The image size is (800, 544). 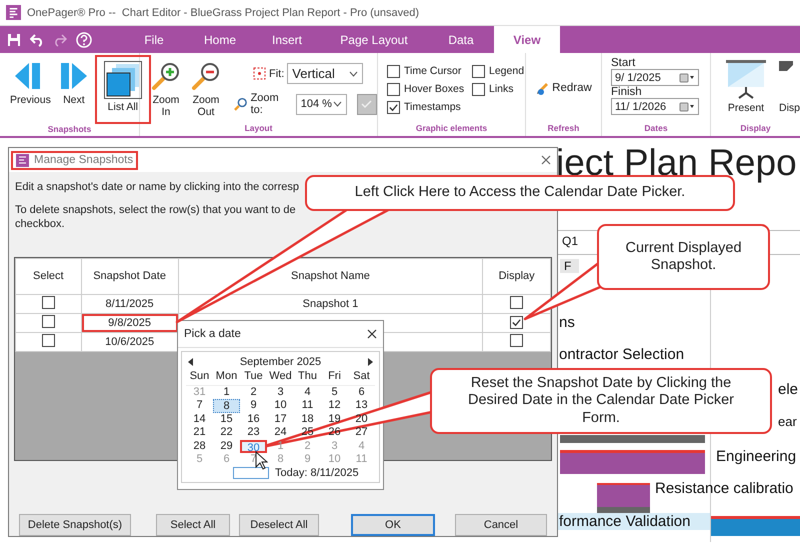 What do you see at coordinates (361, 433) in the screenshot?
I see `calendar-day: 27` at bounding box center [361, 433].